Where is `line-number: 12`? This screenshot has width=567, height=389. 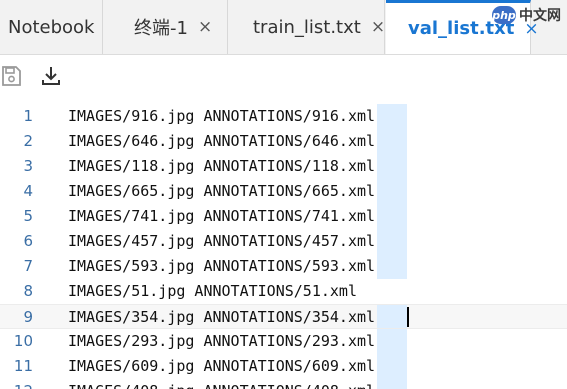 line-number: 12 is located at coordinates (16, 384).